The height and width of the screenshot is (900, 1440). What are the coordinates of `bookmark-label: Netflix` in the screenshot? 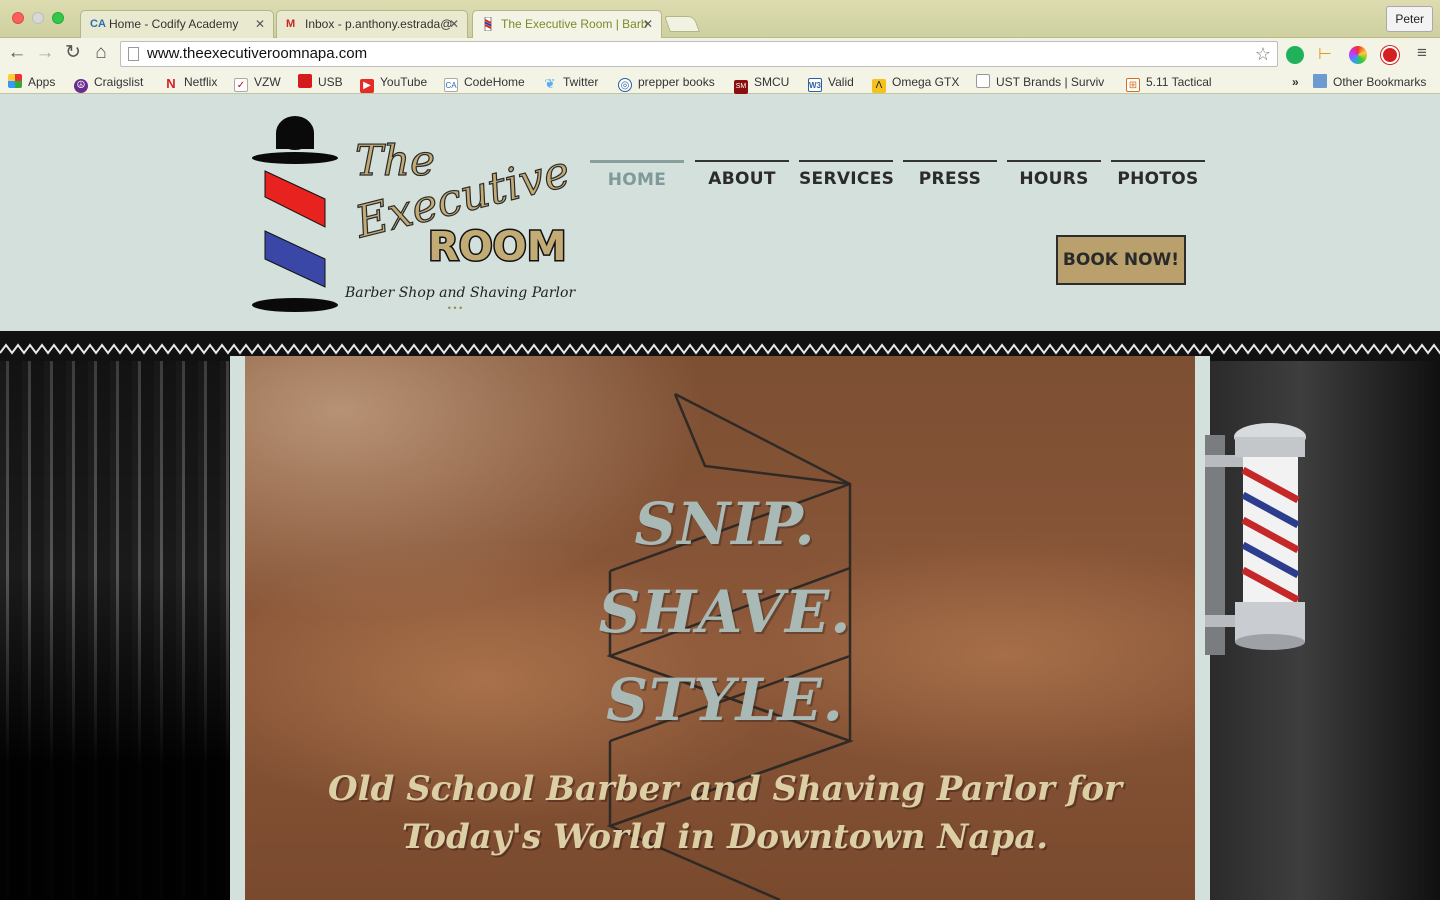 It's located at (201, 82).